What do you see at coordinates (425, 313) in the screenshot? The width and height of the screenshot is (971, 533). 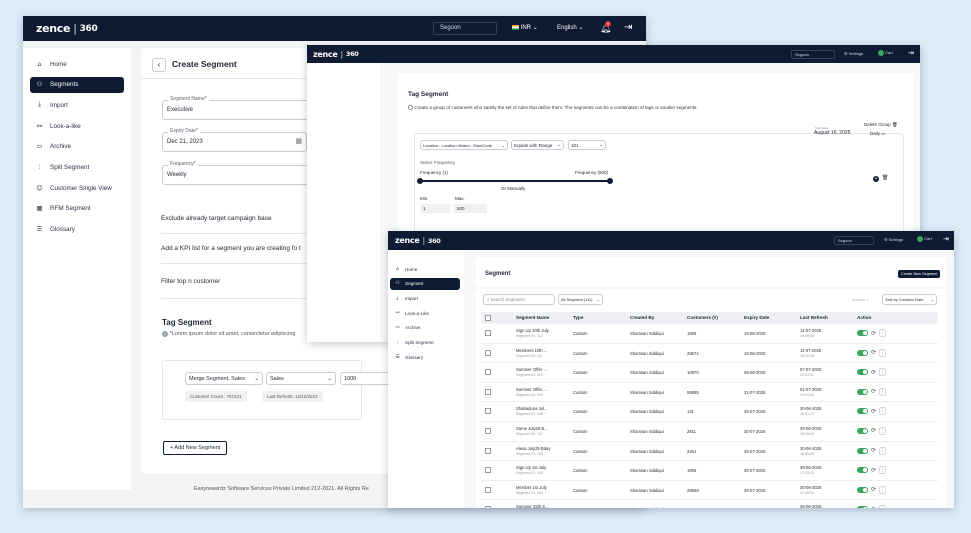 I see `sidebar-item-look-a-like: ⚯ Look-a-Like` at bounding box center [425, 313].